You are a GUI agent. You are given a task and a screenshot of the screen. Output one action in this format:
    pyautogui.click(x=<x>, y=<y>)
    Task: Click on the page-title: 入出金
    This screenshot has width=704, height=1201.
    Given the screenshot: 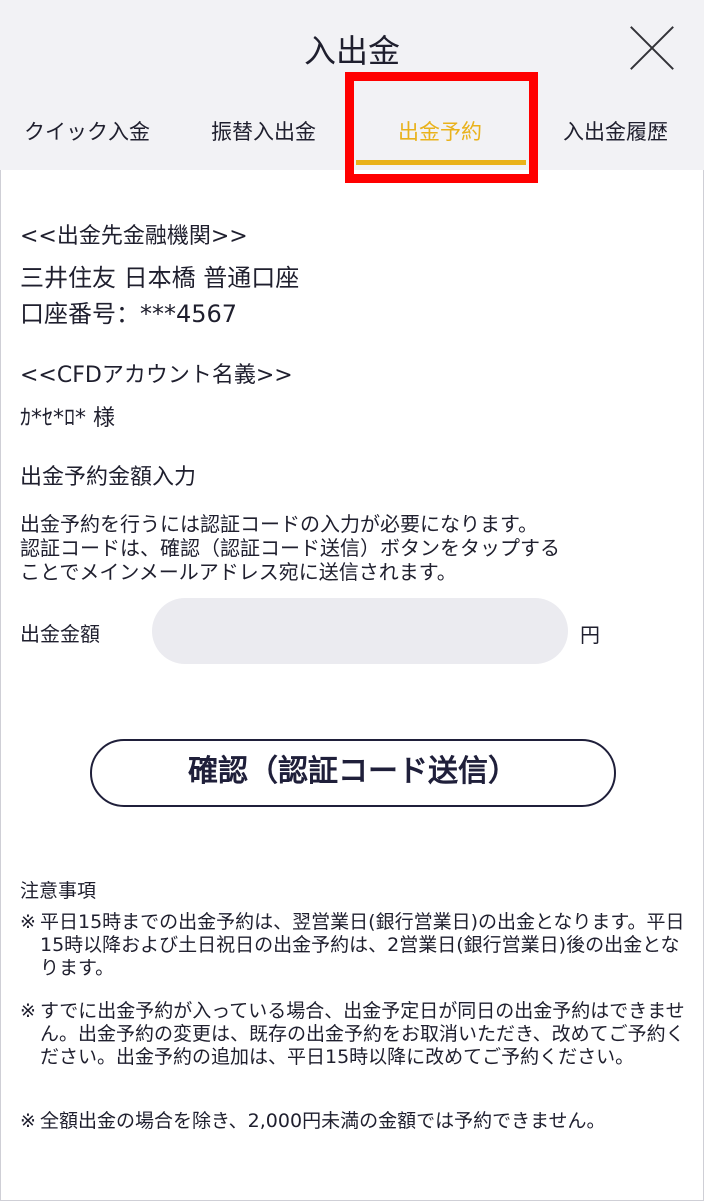 What is the action you would take?
    pyautogui.click(x=351, y=51)
    